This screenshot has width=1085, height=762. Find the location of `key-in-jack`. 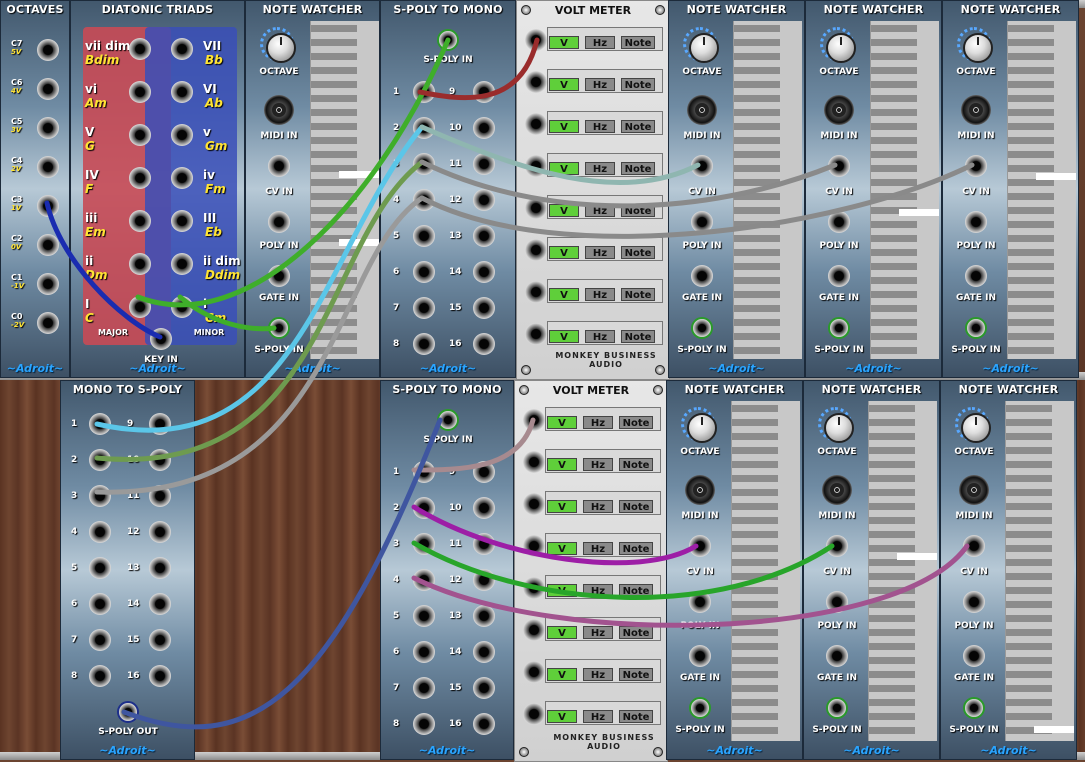

key-in-jack is located at coordinates (161, 339).